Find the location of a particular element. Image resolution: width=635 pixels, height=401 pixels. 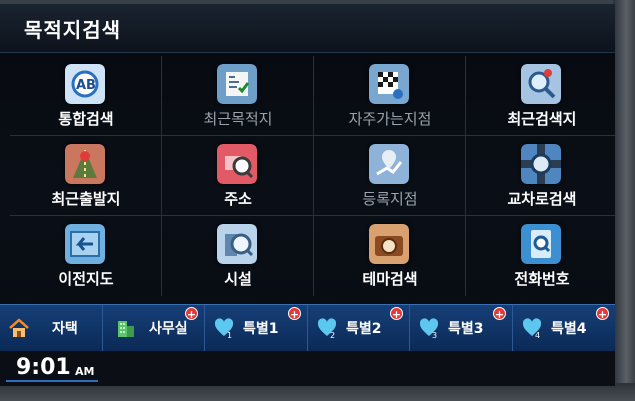

shortcut-special-3: 3 특별3 + is located at coordinates (461, 328).